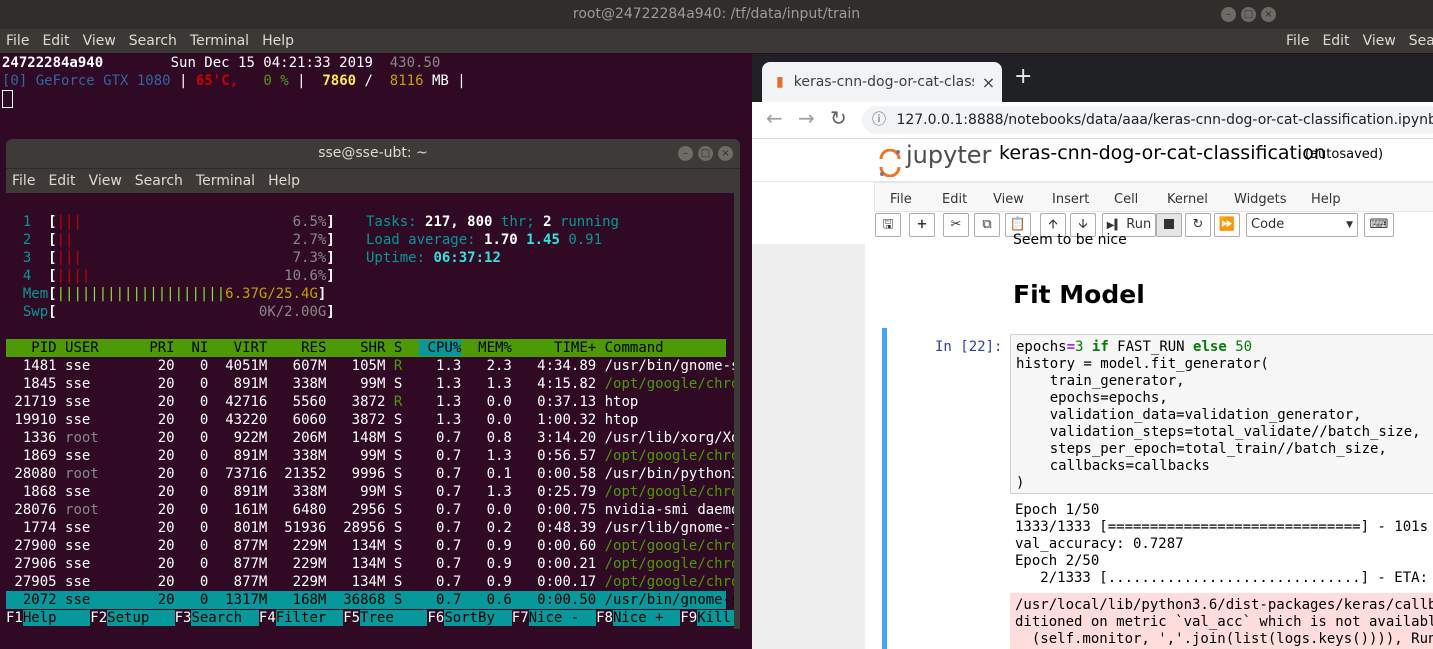  What do you see at coordinates (492, 222) in the screenshot?
I see `tasks-meter: Tasks: 217, 800 thr; 2 running` at bounding box center [492, 222].